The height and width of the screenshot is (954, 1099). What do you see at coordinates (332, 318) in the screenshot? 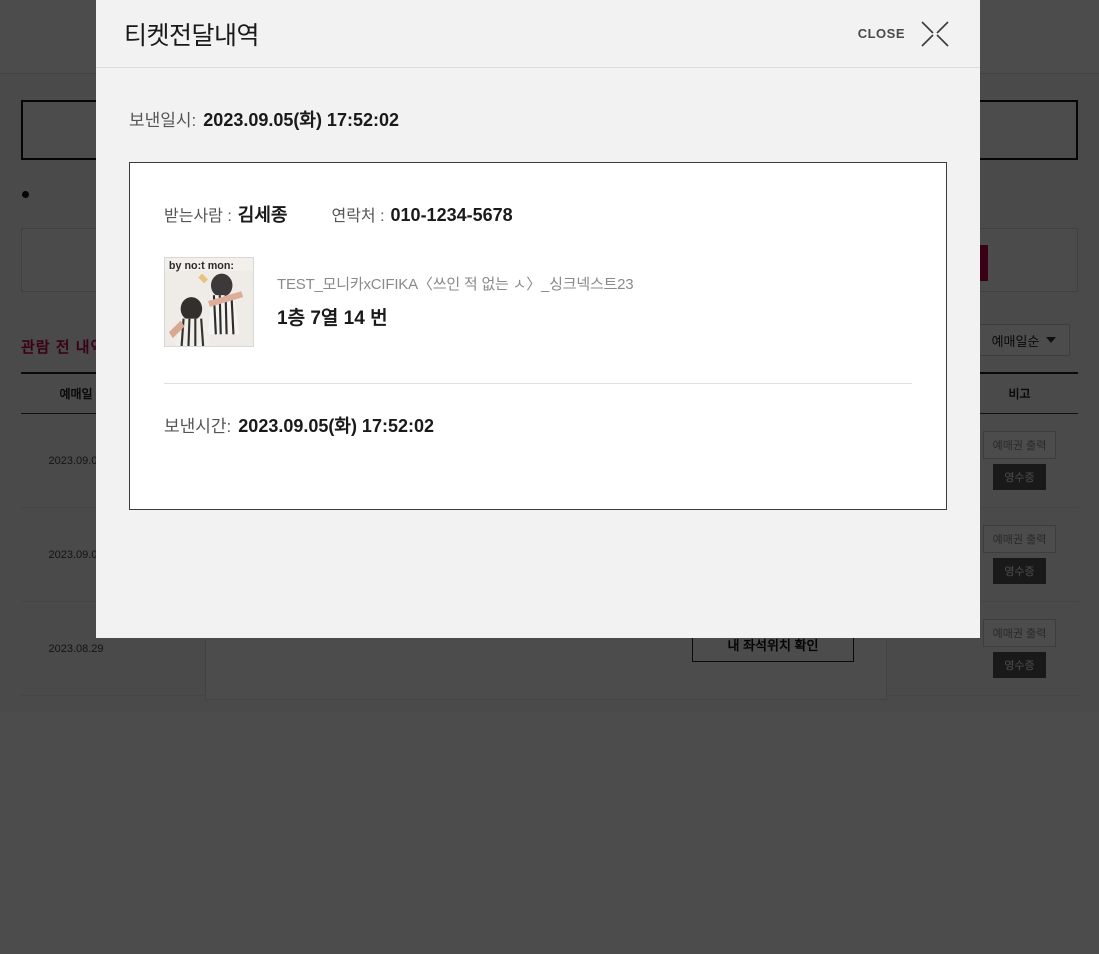
I see `seat-location: 1층 7열 14 번` at bounding box center [332, 318].